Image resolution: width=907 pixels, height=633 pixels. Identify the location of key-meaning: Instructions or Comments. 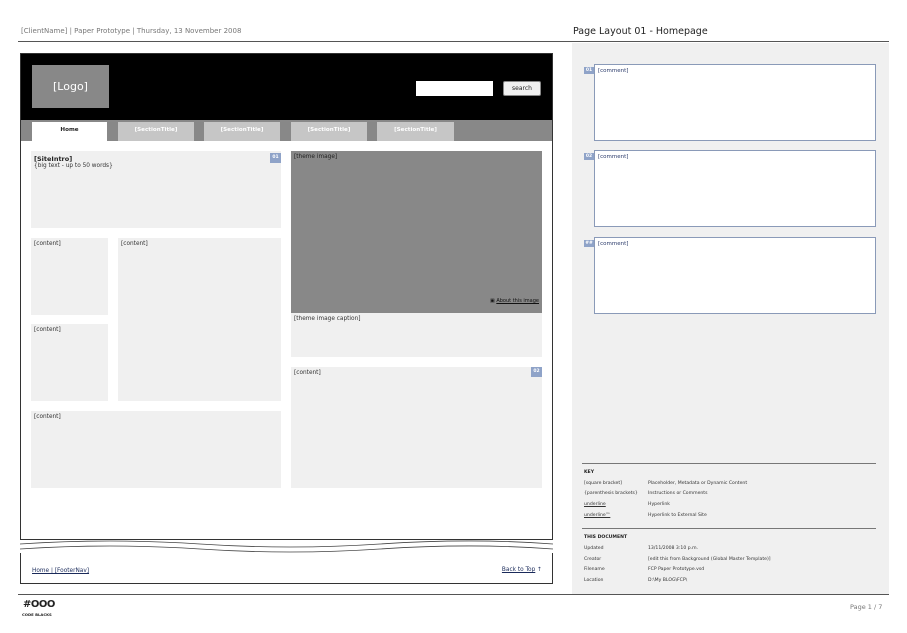
(678, 493).